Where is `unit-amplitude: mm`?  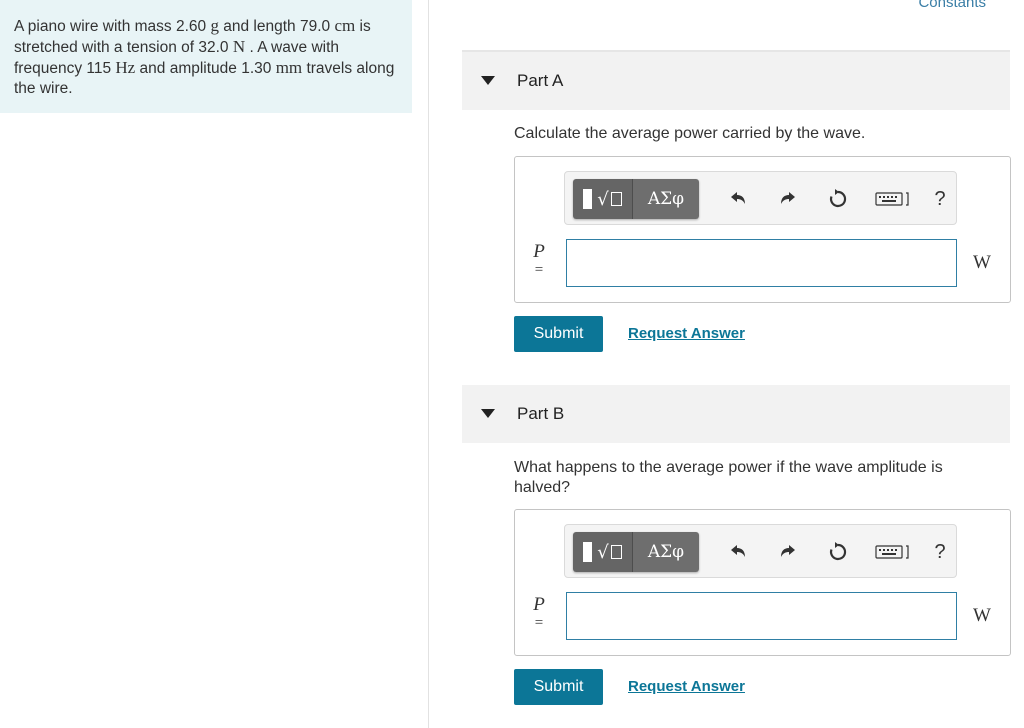
unit-amplitude: mm is located at coordinates (289, 67).